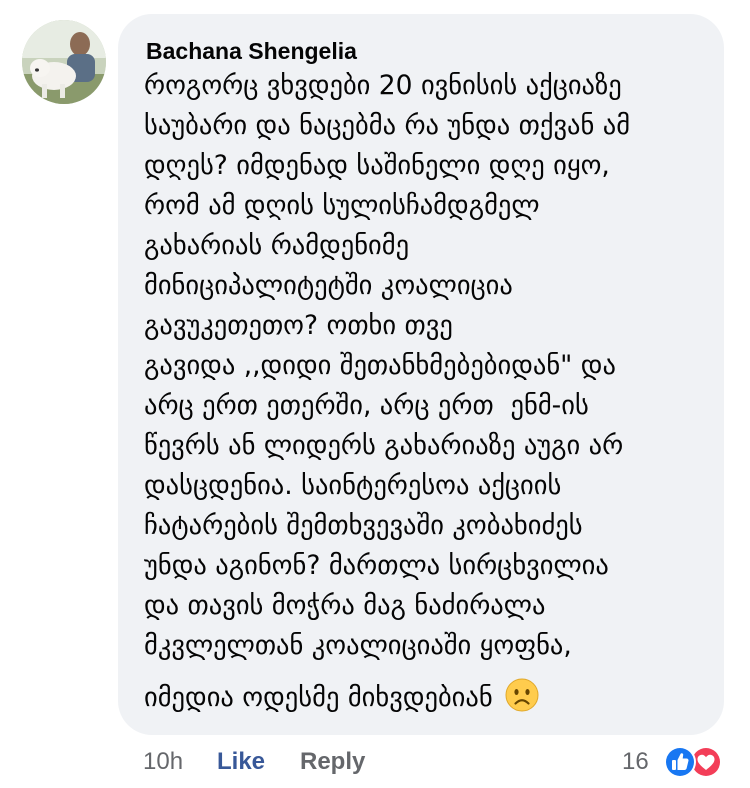 Image resolution: width=750 pixels, height=788 pixels. I want to click on like-button: Like, so click(241, 762).